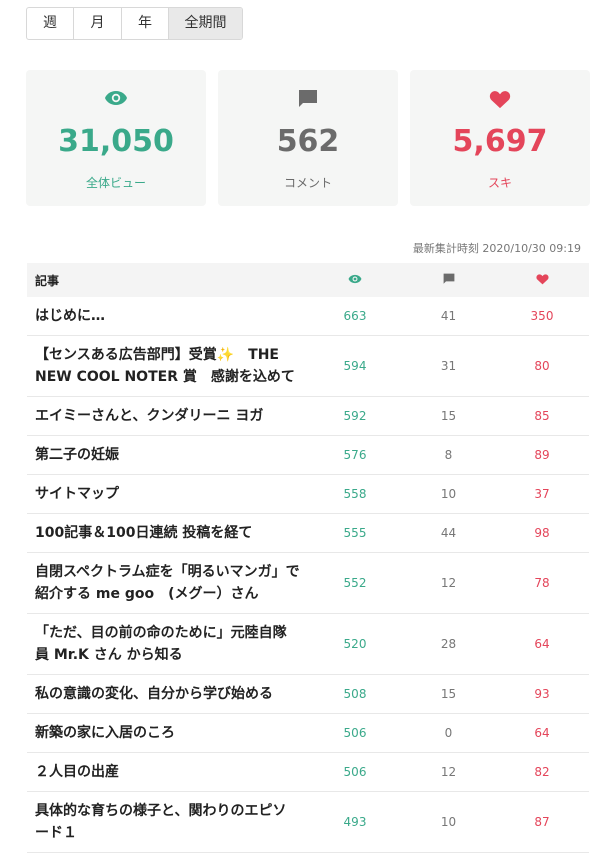 The image size is (601, 853). I want to click on column-header-article: 記事, so click(47, 280).